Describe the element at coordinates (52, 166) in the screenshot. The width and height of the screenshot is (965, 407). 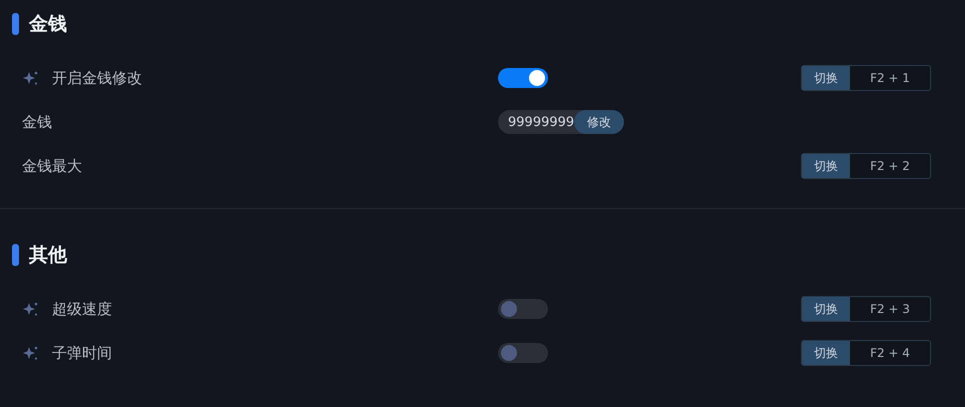
I see `option-label: 金钱最大` at that location.